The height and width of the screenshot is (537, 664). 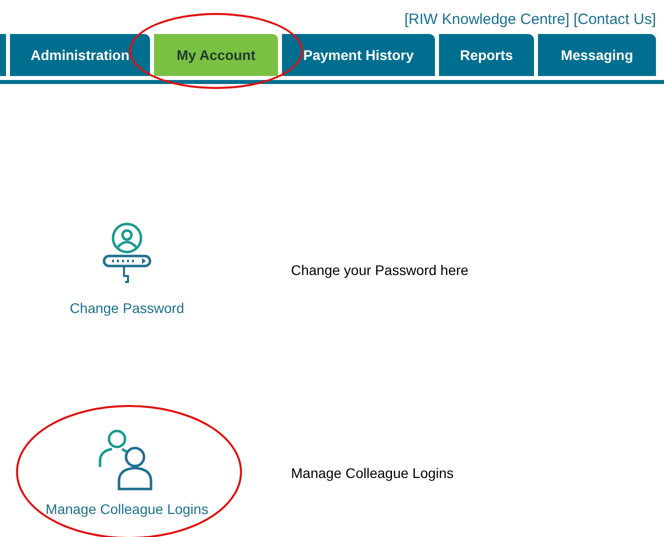 What do you see at coordinates (358, 55) in the screenshot?
I see `nav-tab: Payment History` at bounding box center [358, 55].